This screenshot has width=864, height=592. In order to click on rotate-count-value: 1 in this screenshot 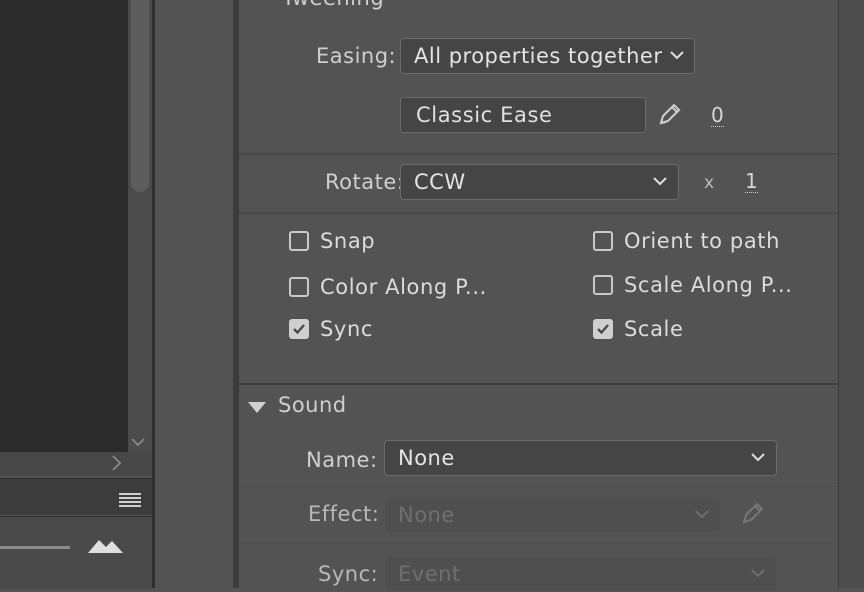, I will do `click(751, 181)`.